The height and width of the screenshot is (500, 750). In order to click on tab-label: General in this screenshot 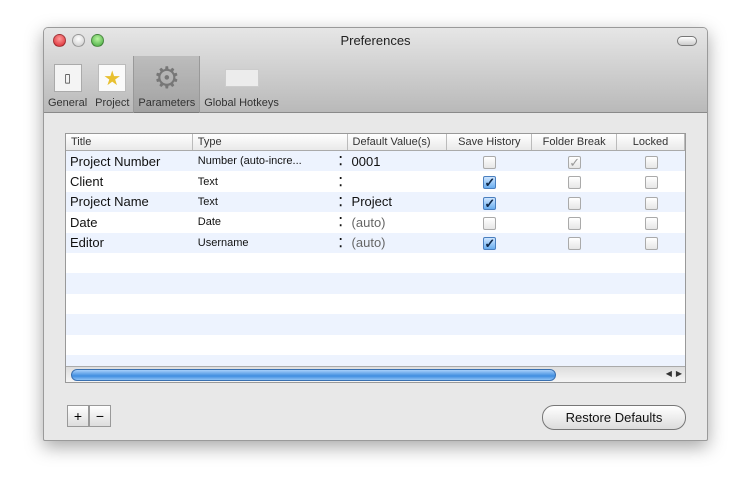, I will do `click(68, 103)`.